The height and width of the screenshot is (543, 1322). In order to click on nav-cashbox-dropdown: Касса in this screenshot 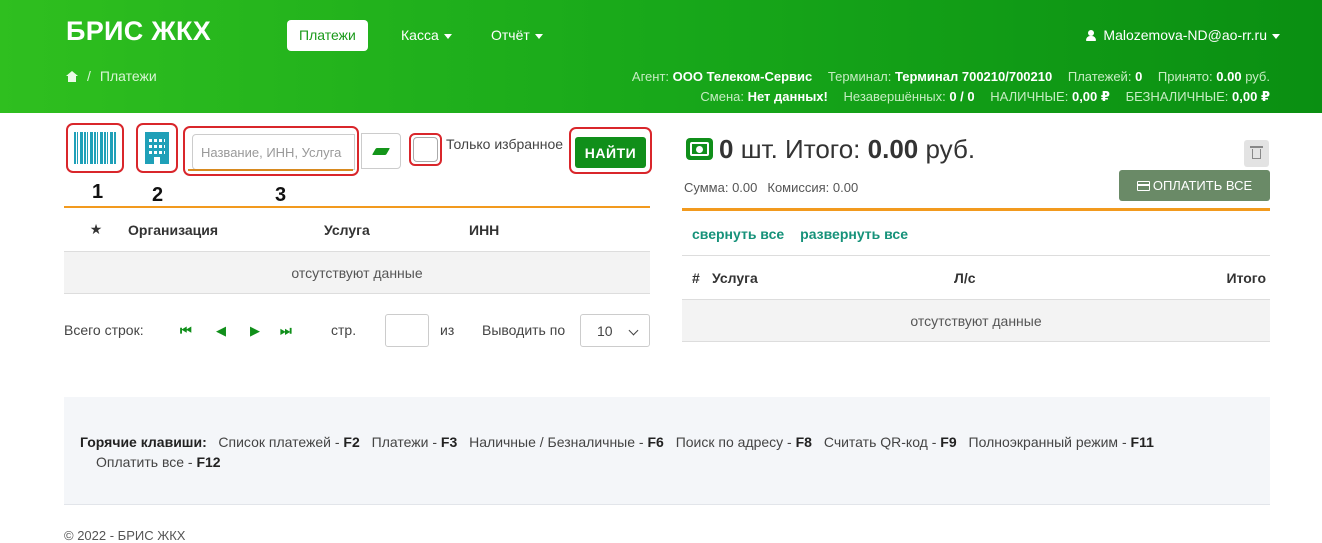, I will do `click(426, 35)`.